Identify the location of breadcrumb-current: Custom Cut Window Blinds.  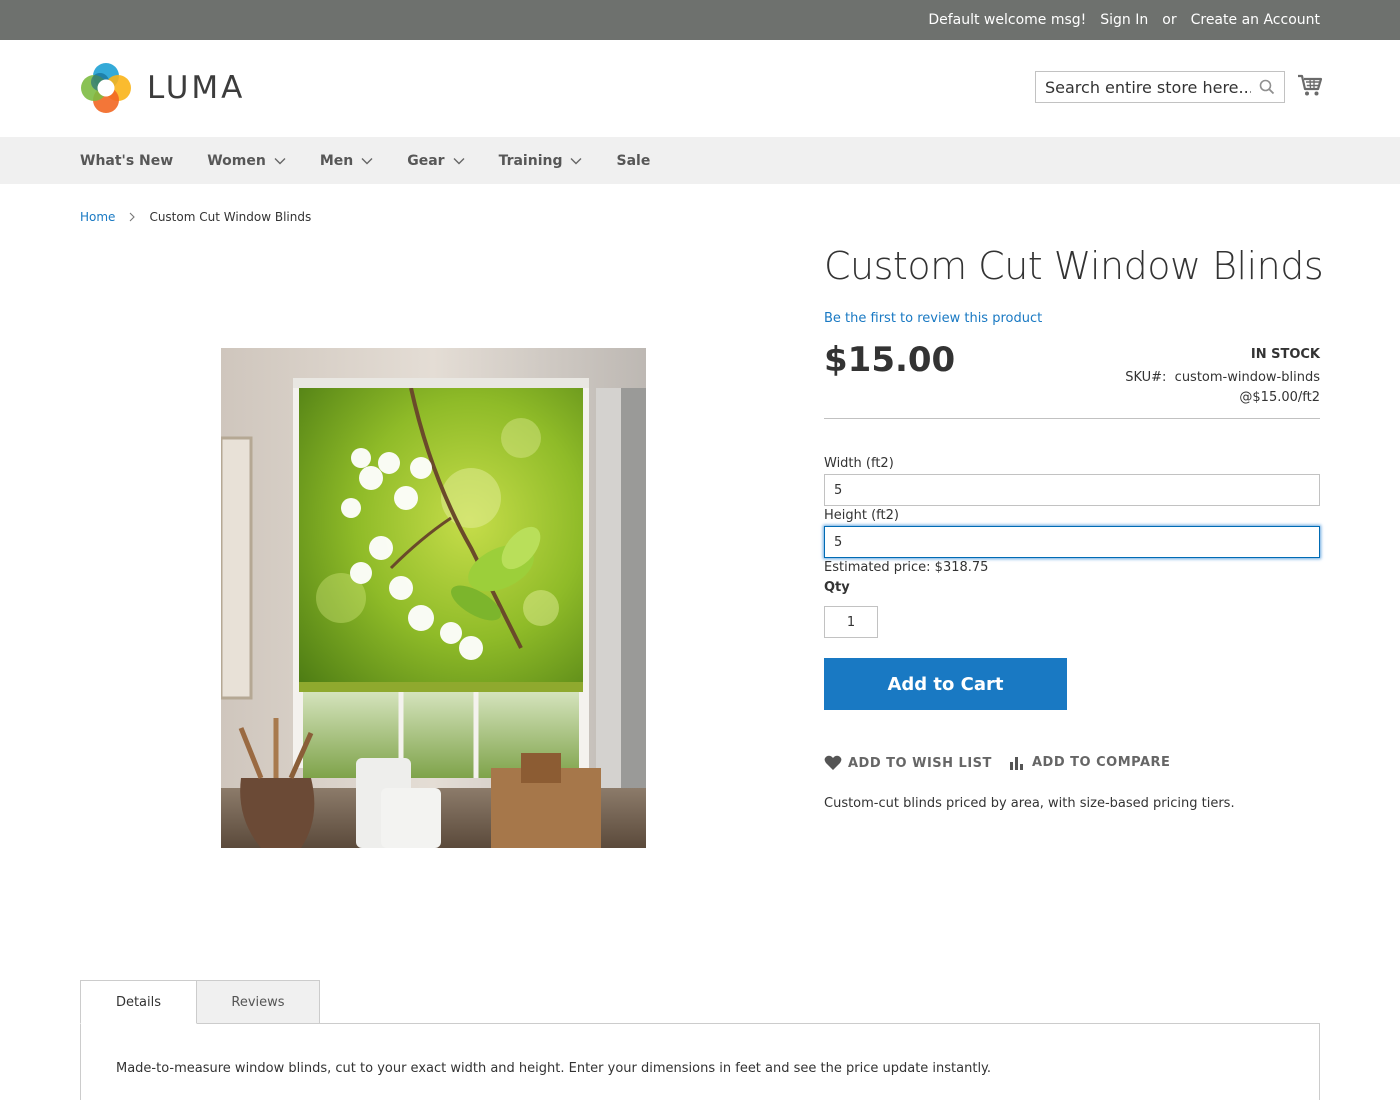
(230, 217).